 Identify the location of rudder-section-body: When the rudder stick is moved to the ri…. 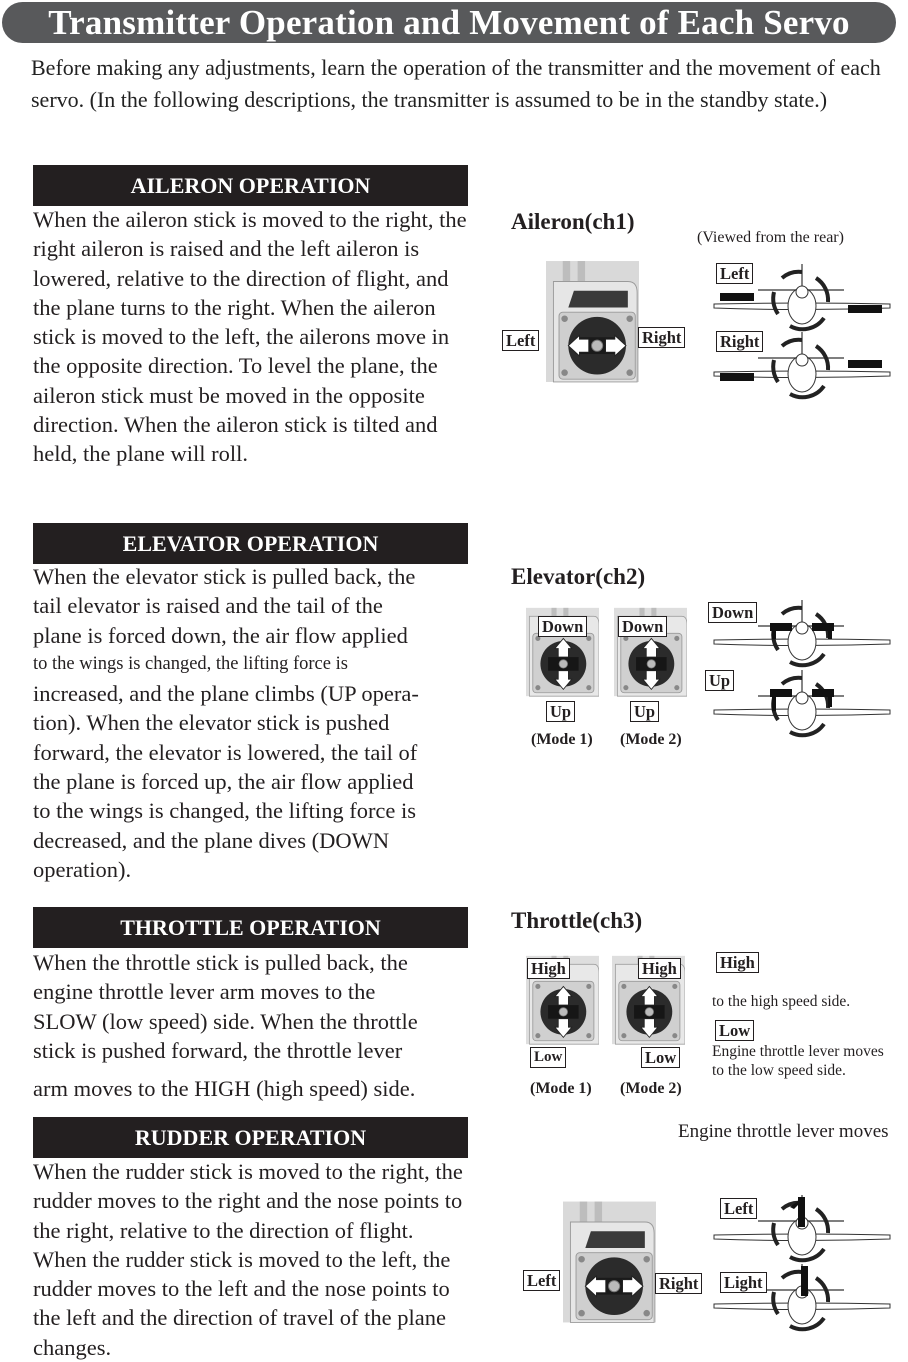
(248, 1259).